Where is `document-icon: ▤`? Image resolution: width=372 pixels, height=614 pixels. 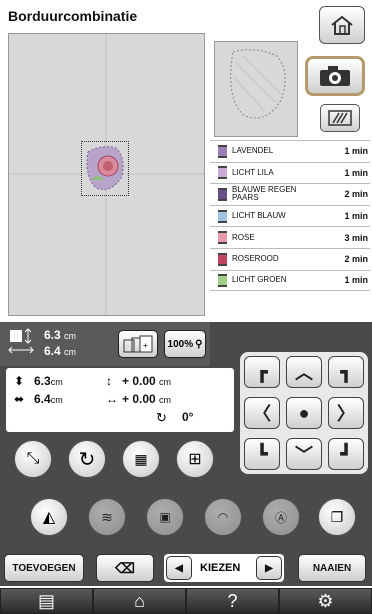 document-icon: ▤ is located at coordinates (46, 600).